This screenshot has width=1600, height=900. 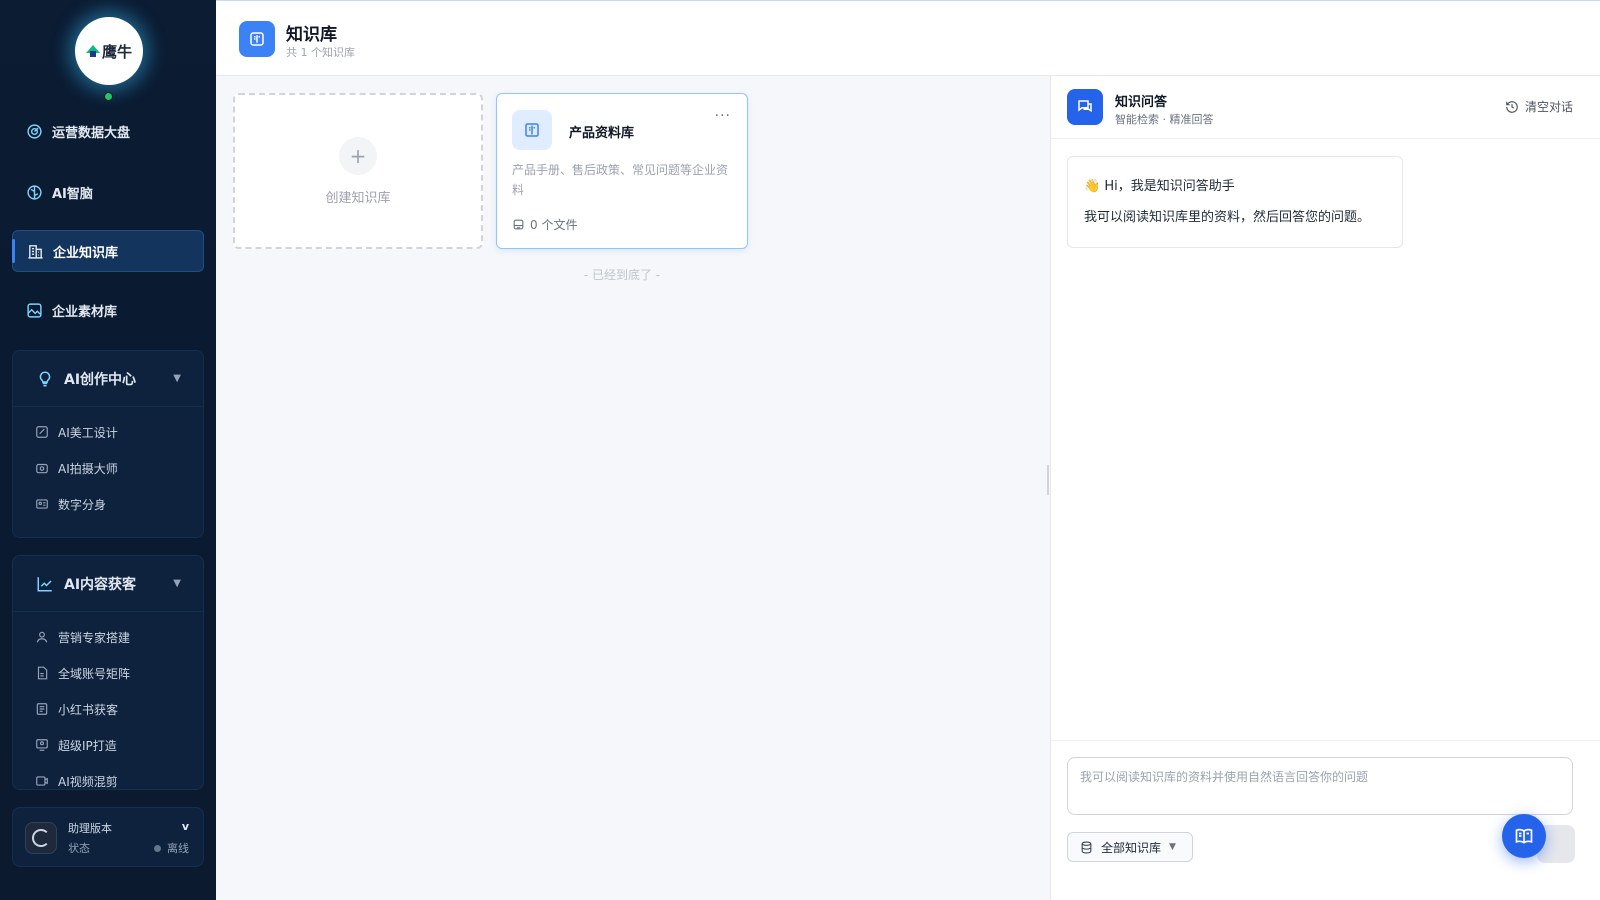 I want to click on video-icon, so click(x=42, y=781).